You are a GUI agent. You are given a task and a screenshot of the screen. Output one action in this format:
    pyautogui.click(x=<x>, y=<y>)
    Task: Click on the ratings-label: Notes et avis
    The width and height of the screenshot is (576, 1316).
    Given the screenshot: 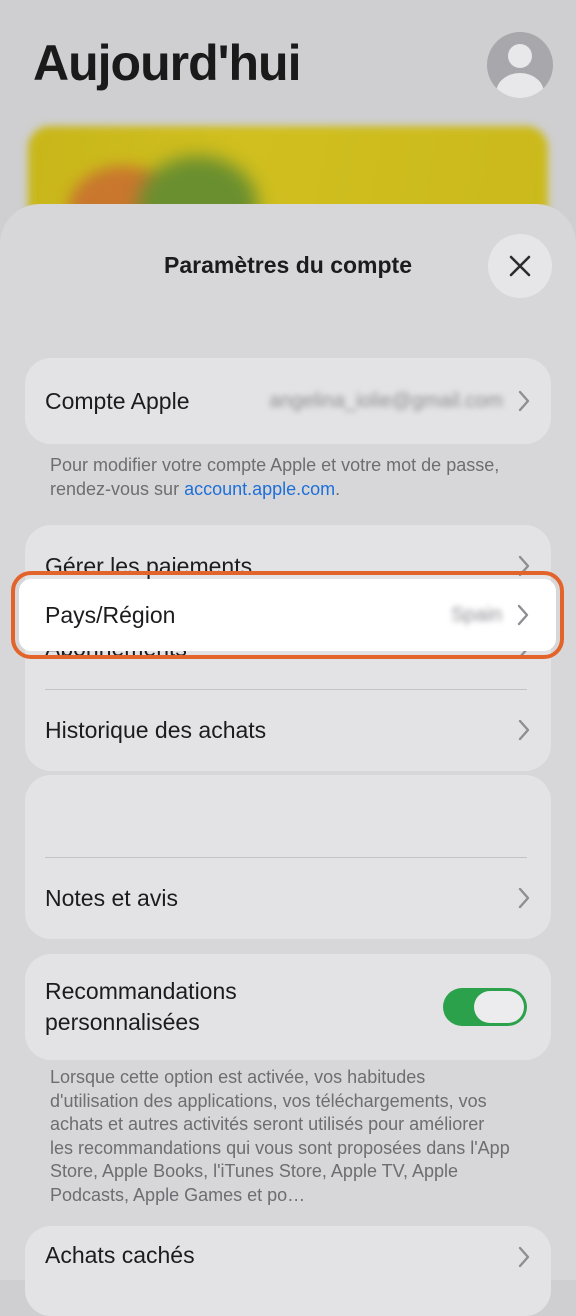 What is the action you would take?
    pyautogui.click(x=111, y=897)
    